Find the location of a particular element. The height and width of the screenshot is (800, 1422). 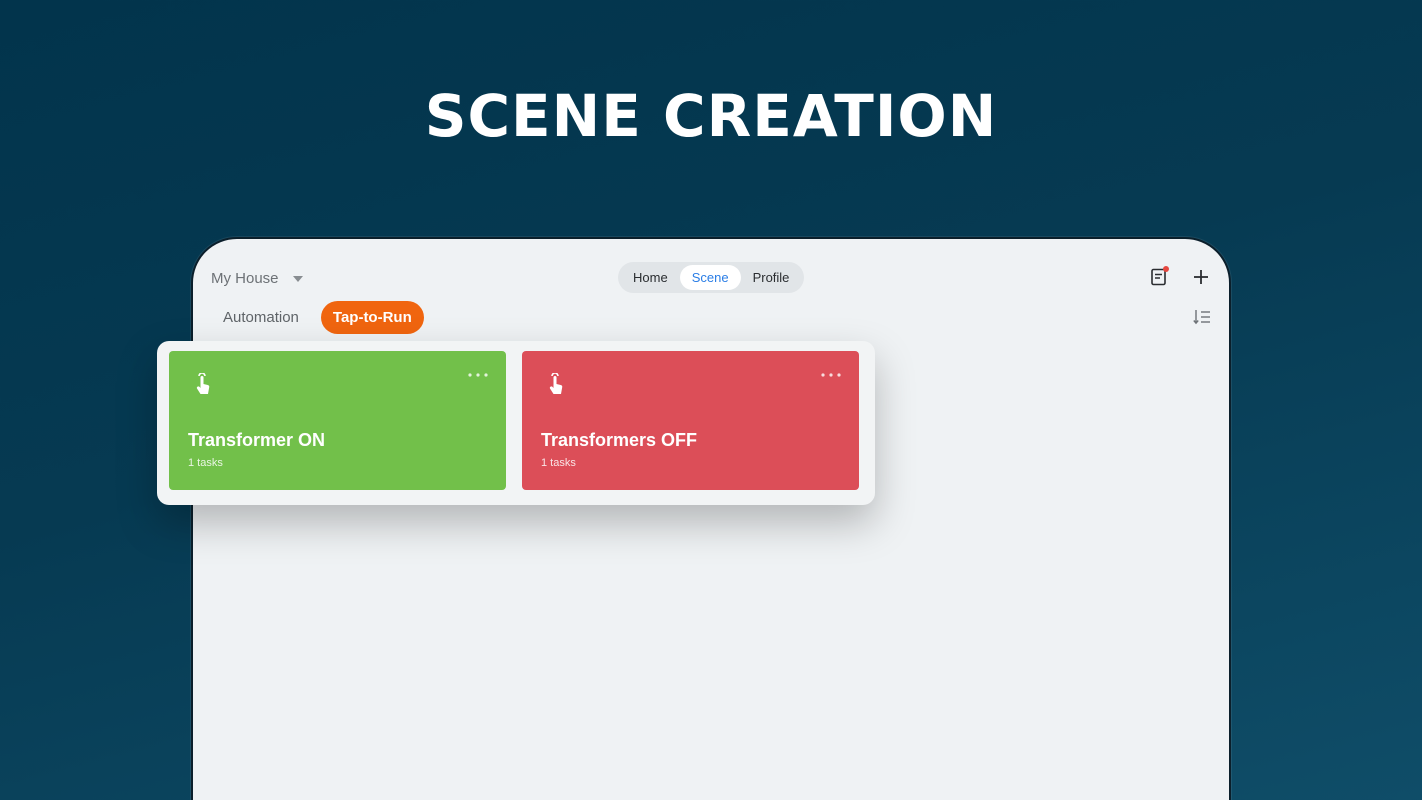

tab-tap-to-run: Tap-to-Run is located at coordinates (372, 317).